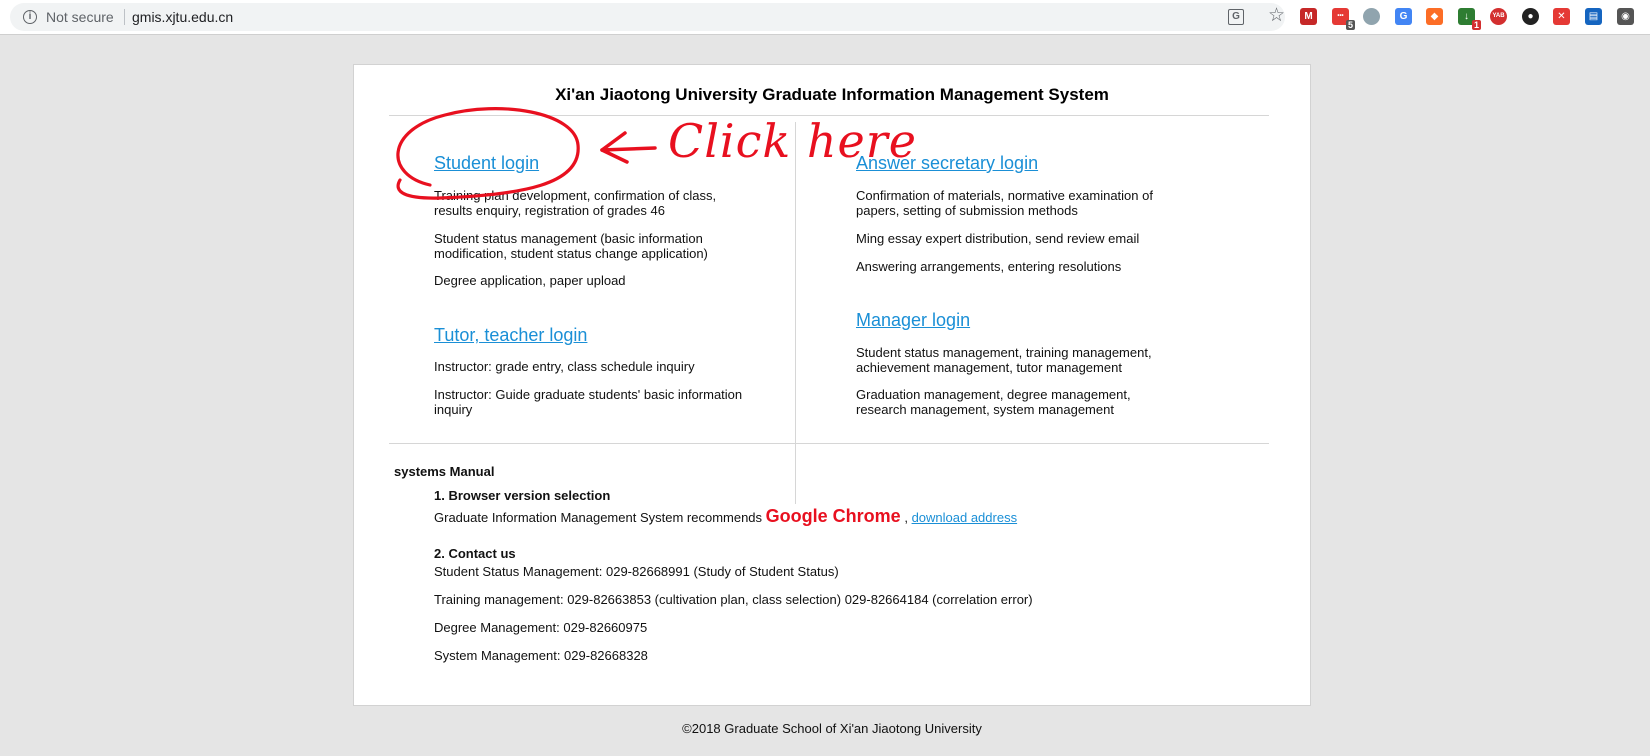 The width and height of the screenshot is (1650, 756). Describe the element at coordinates (522, 495) in the screenshot. I see `browser-section-title: 1. Browser version selection` at that location.